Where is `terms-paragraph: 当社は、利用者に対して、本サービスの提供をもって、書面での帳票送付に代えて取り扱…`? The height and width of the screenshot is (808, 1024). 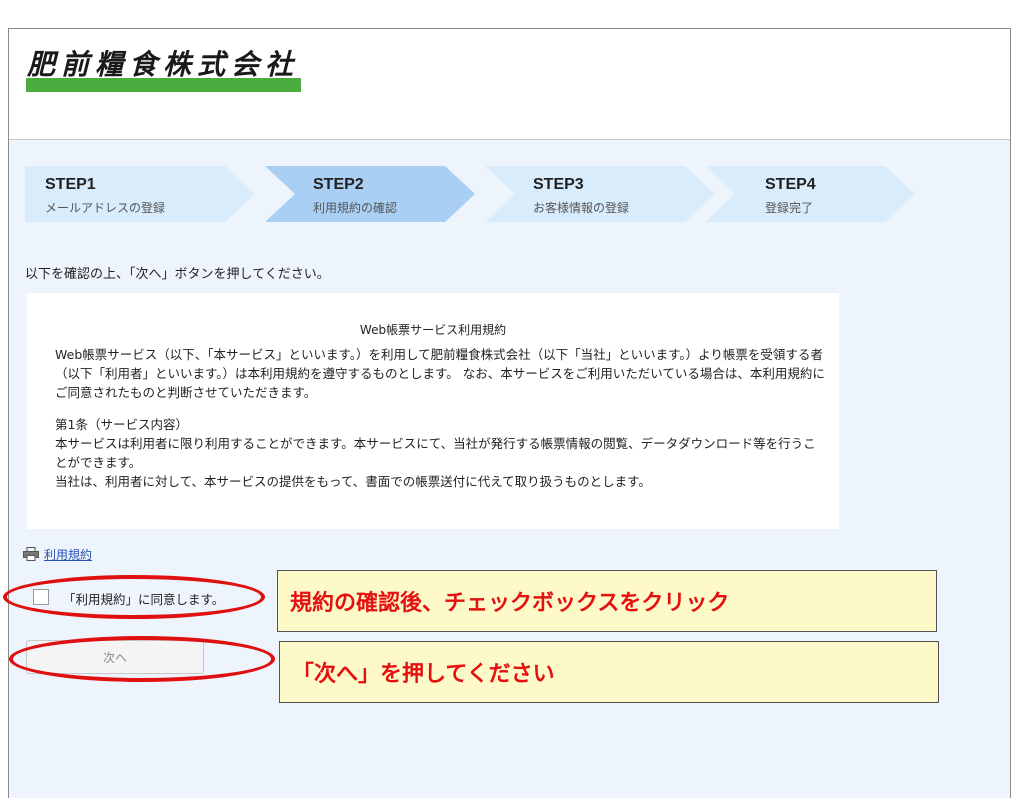
terms-paragraph: 当社は、利用者に対して、本サービスの提供をもって、書面での帳票送付に代えて取り扱… is located at coordinates (353, 481).